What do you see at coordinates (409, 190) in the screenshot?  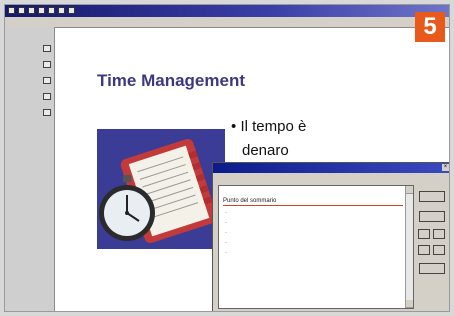 I see `scroll-up-icon` at bounding box center [409, 190].